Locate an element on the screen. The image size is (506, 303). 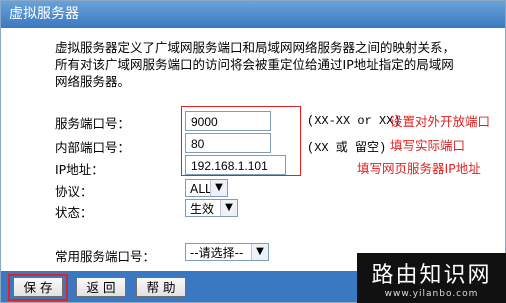
back-button: 返 回 is located at coordinates (101, 287).